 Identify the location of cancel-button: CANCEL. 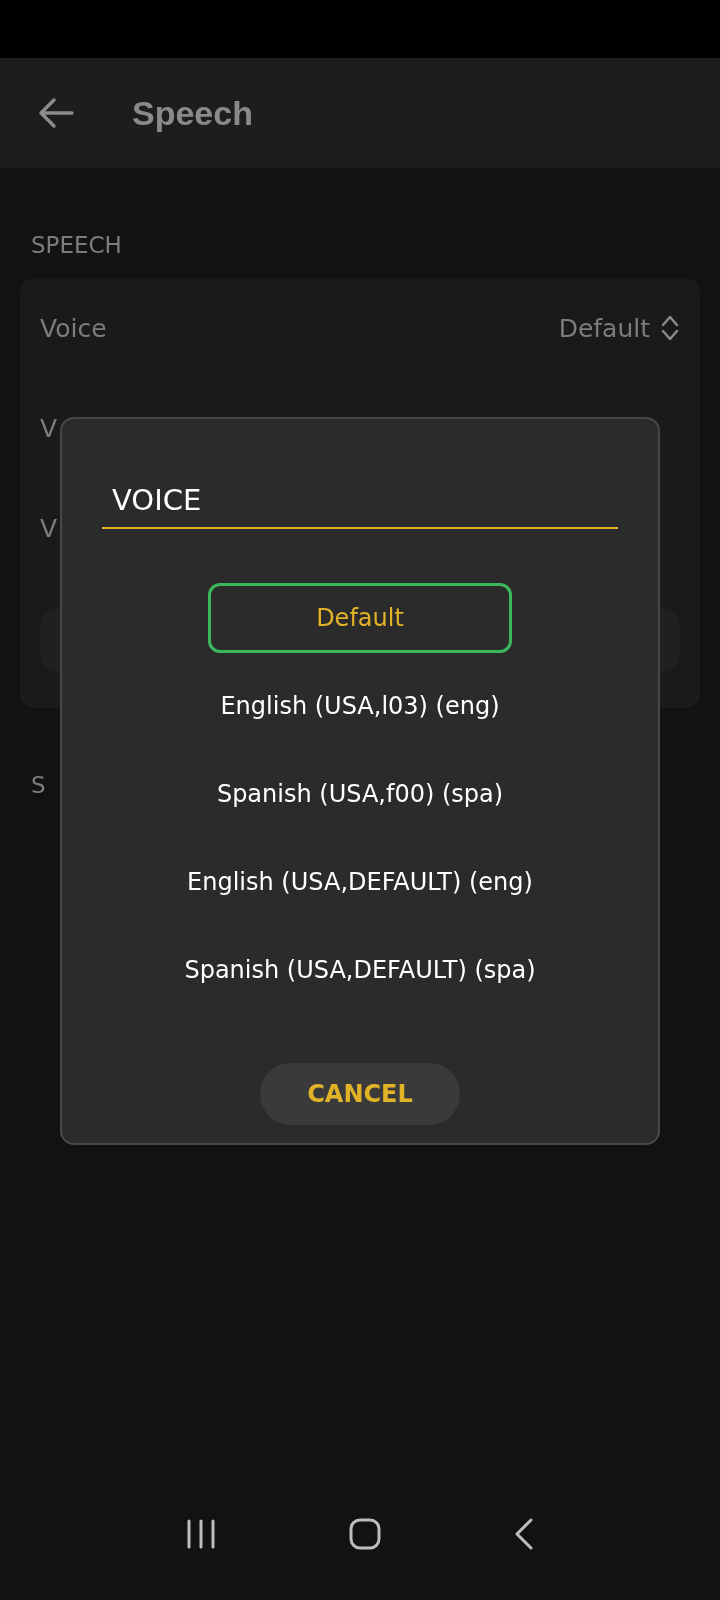
(360, 1094).